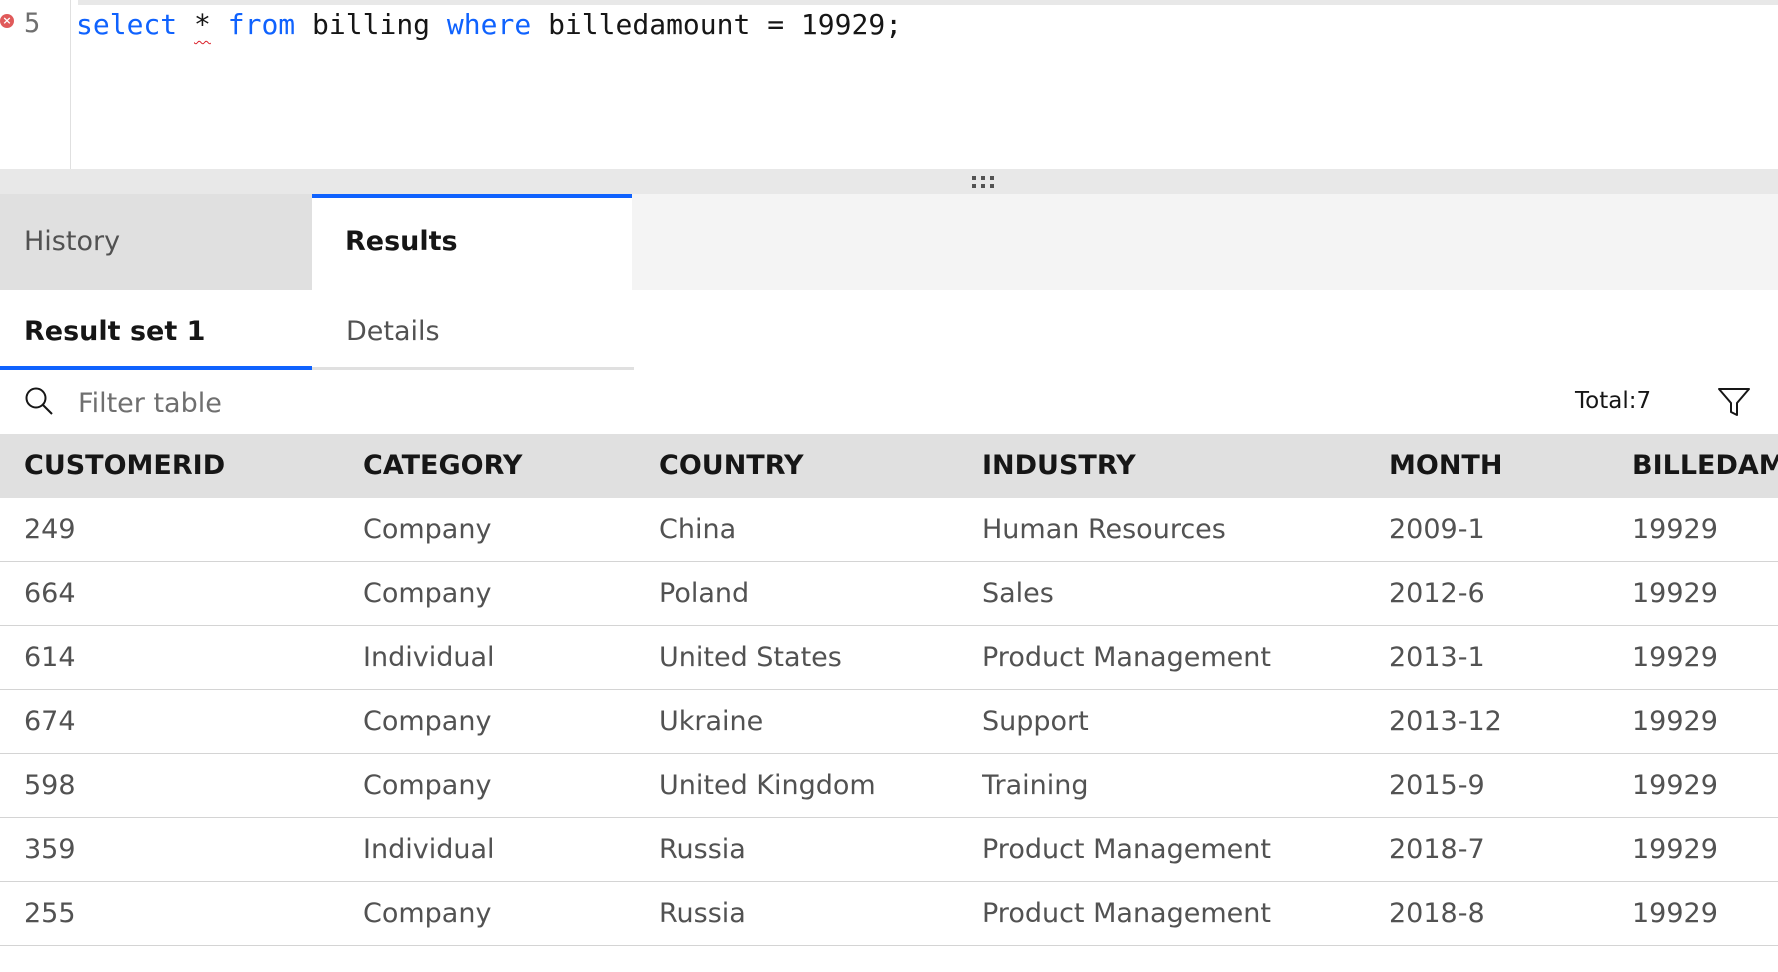 The width and height of the screenshot is (1778, 972). Describe the element at coordinates (50, 913) in the screenshot. I see `cell-customerid: 255` at that location.